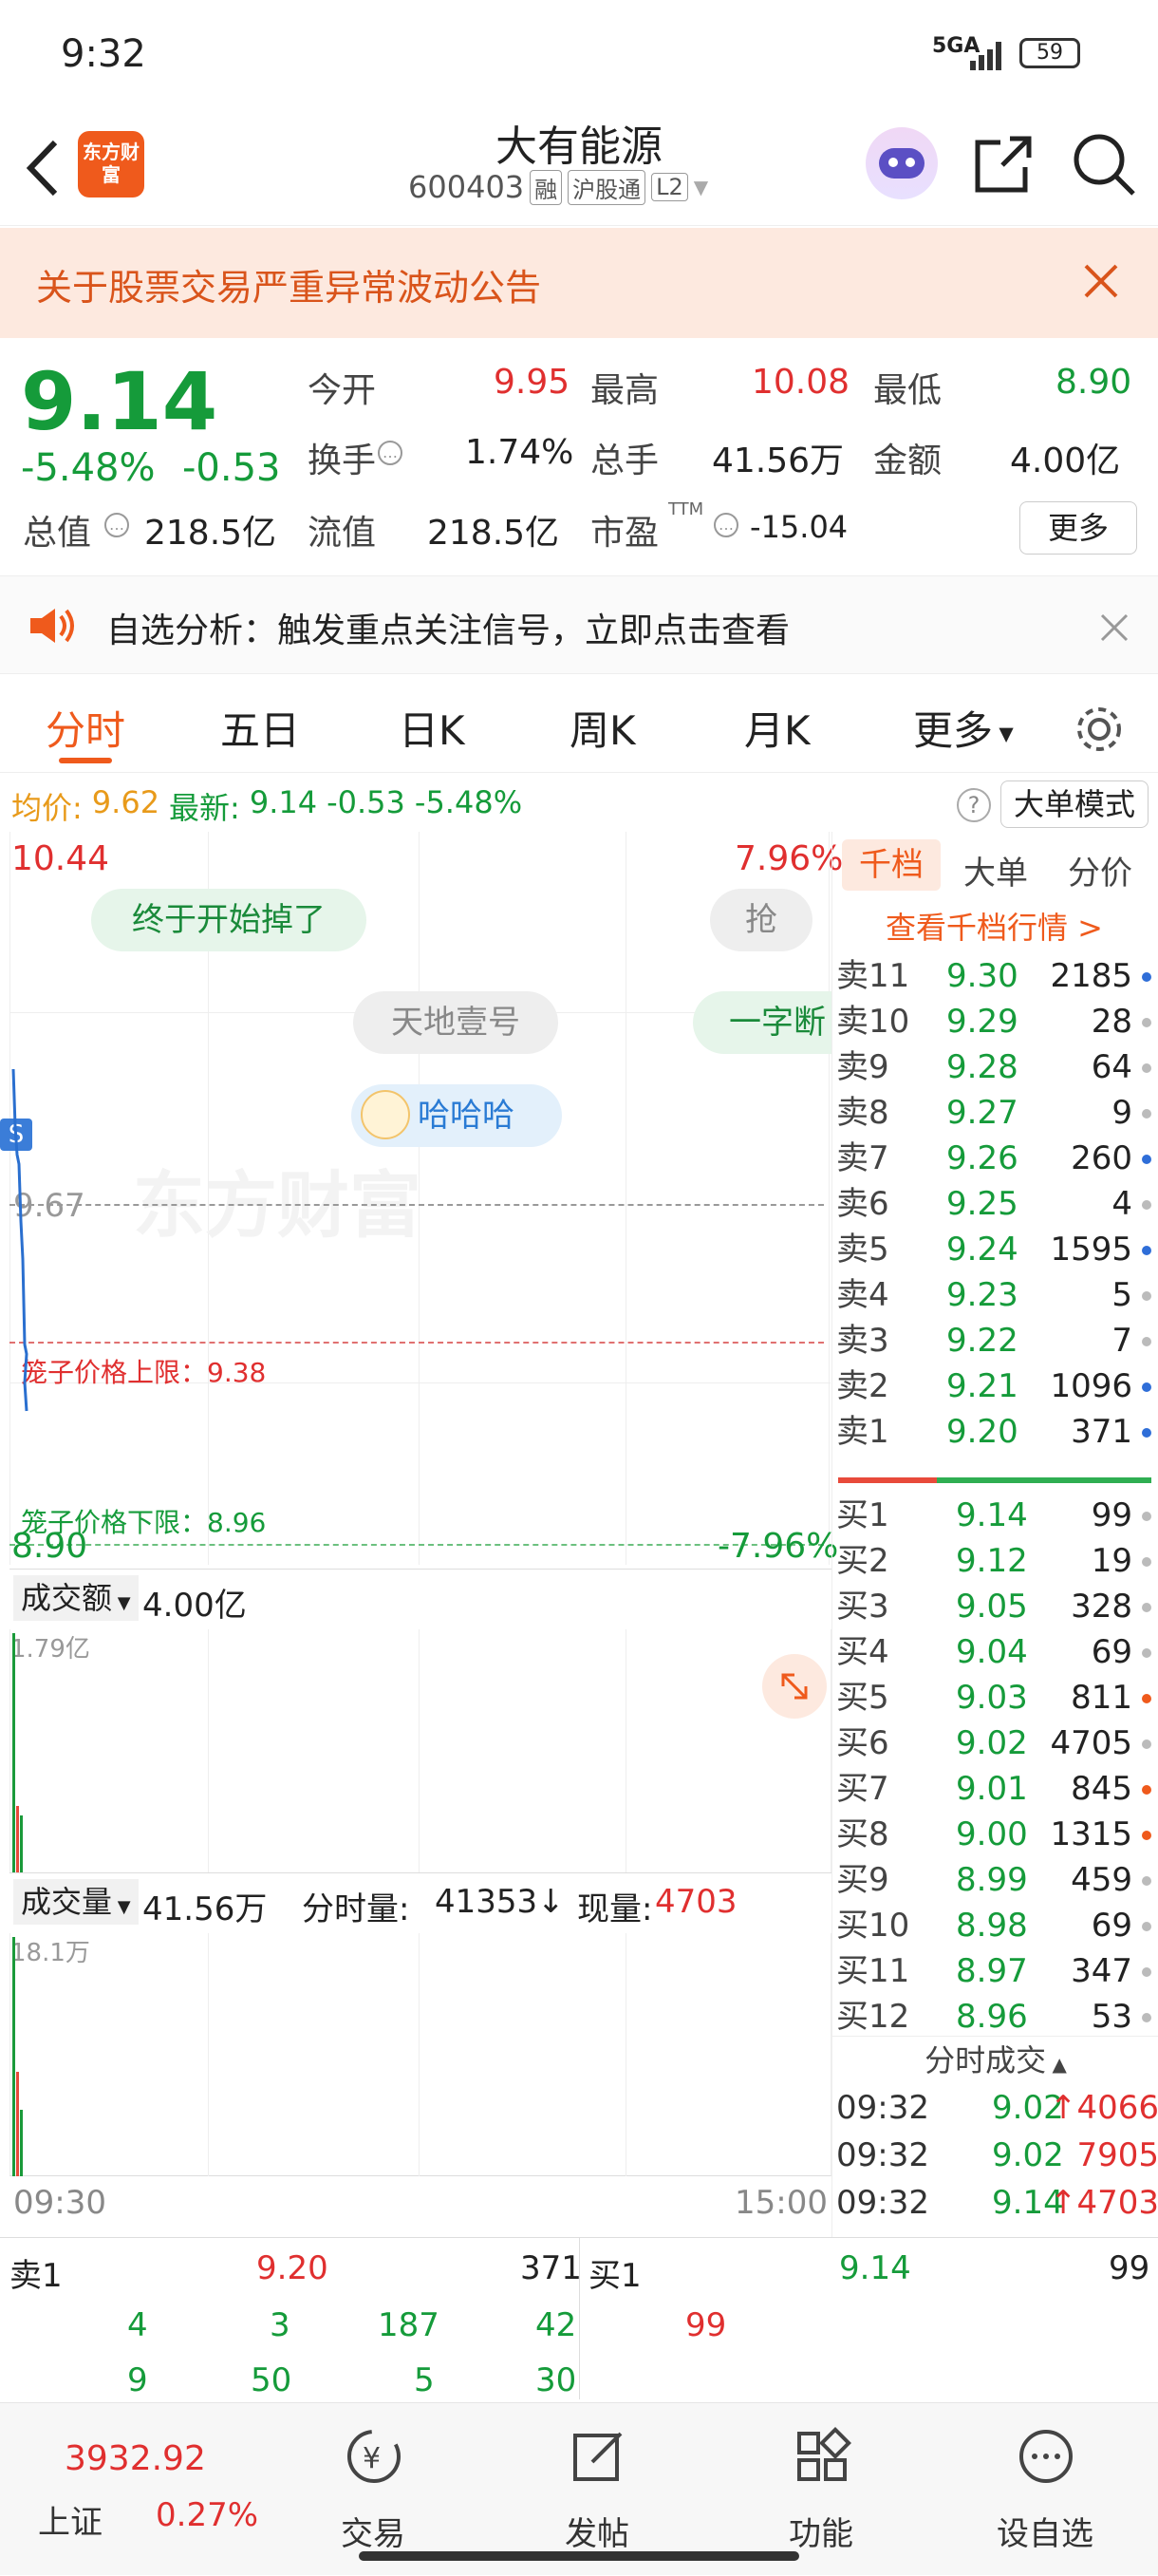 The height and width of the screenshot is (2576, 1158). I want to click on ask-row: 卖11 9.30 2185, so click(995, 976).